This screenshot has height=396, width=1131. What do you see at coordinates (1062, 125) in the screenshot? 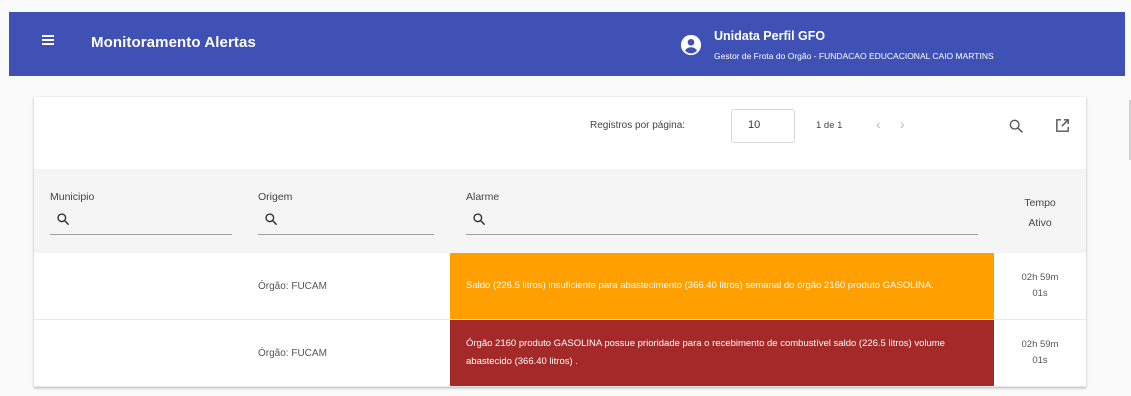
I see `open-in-new-icon` at bounding box center [1062, 125].